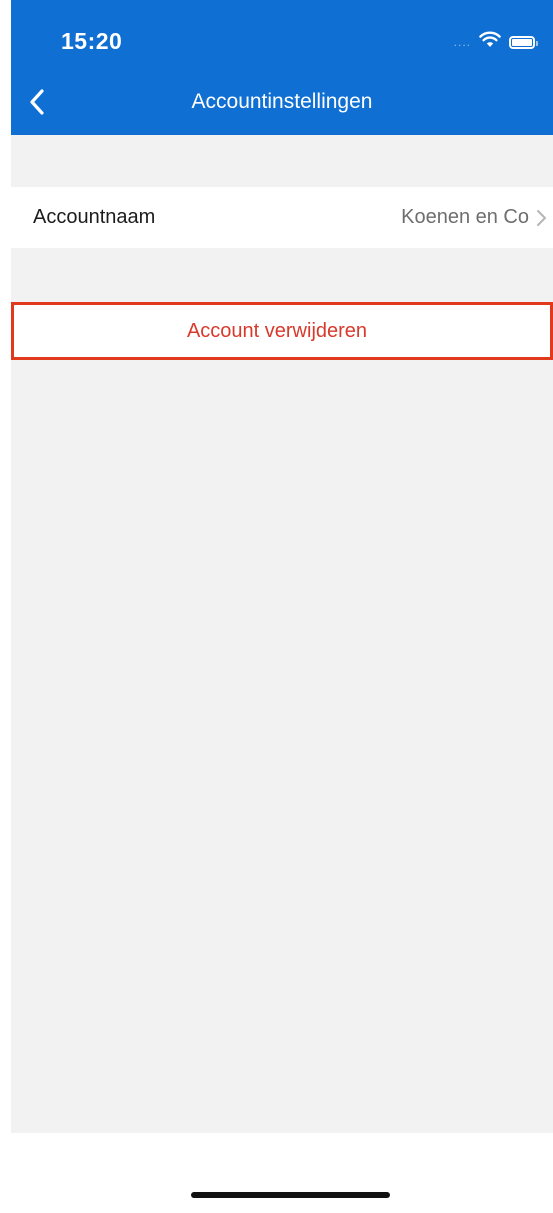 This screenshot has width=553, height=1213. Describe the element at coordinates (94, 217) in the screenshot. I see `account-name-label: Accountnaam` at that location.